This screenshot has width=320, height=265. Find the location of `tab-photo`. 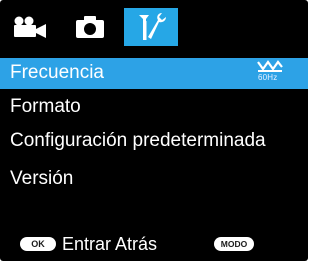

tab-photo is located at coordinates (90, 27).